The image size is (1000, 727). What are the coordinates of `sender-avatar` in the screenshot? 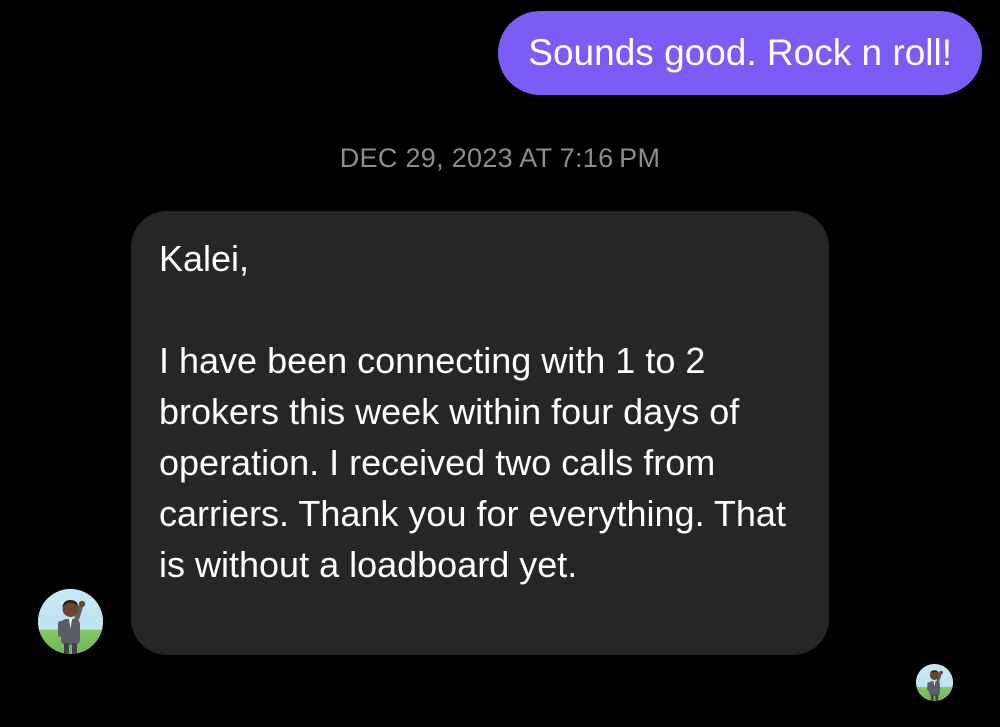 It's located at (70, 621).